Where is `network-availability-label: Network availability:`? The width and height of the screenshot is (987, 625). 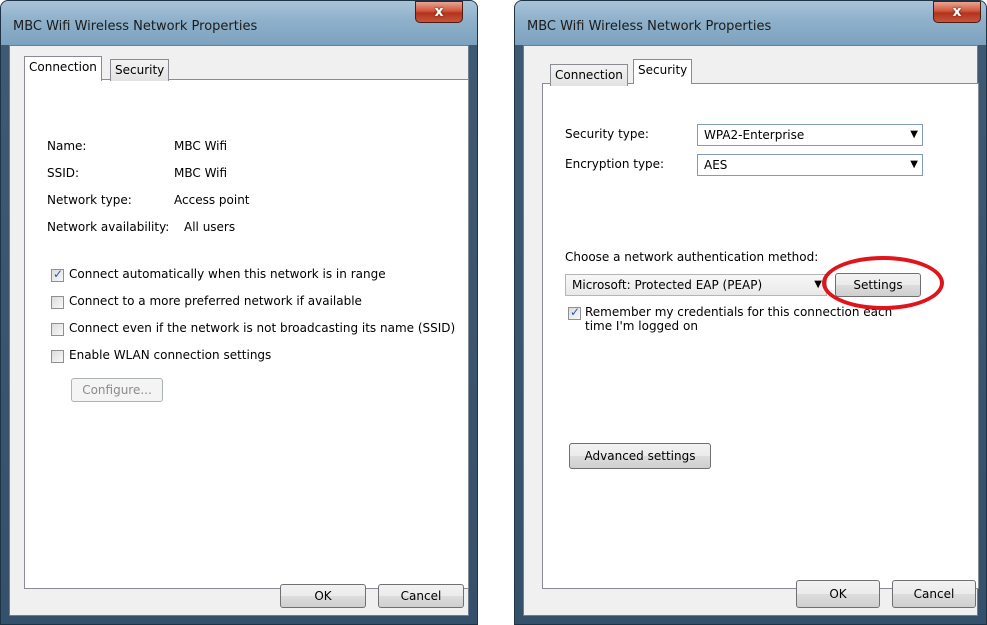
network-availability-label: Network availability: is located at coordinates (108, 227).